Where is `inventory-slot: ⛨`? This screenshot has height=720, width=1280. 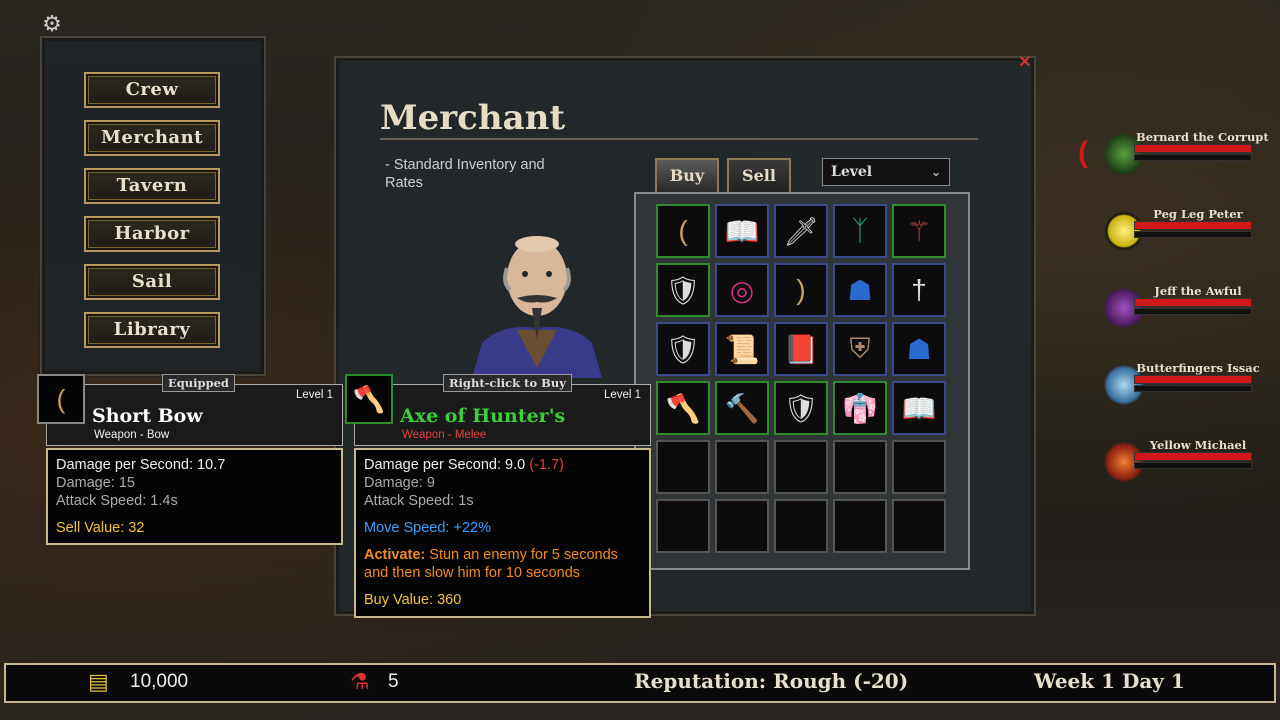
inventory-slot: ⛨ is located at coordinates (860, 349).